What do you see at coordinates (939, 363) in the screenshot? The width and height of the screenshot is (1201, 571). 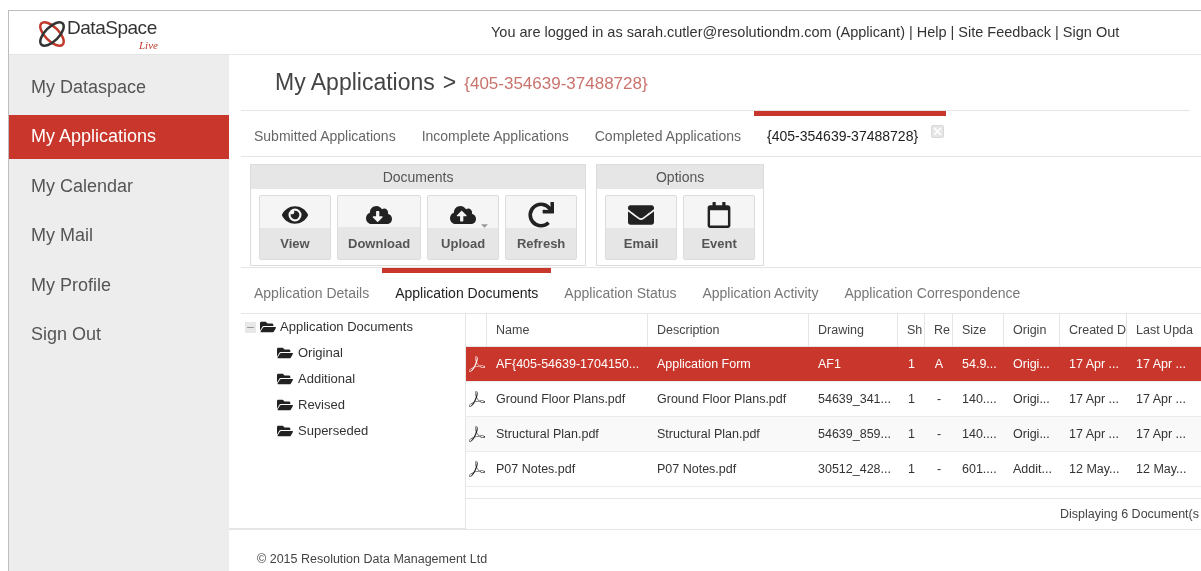 I see `table-cell: A` at bounding box center [939, 363].